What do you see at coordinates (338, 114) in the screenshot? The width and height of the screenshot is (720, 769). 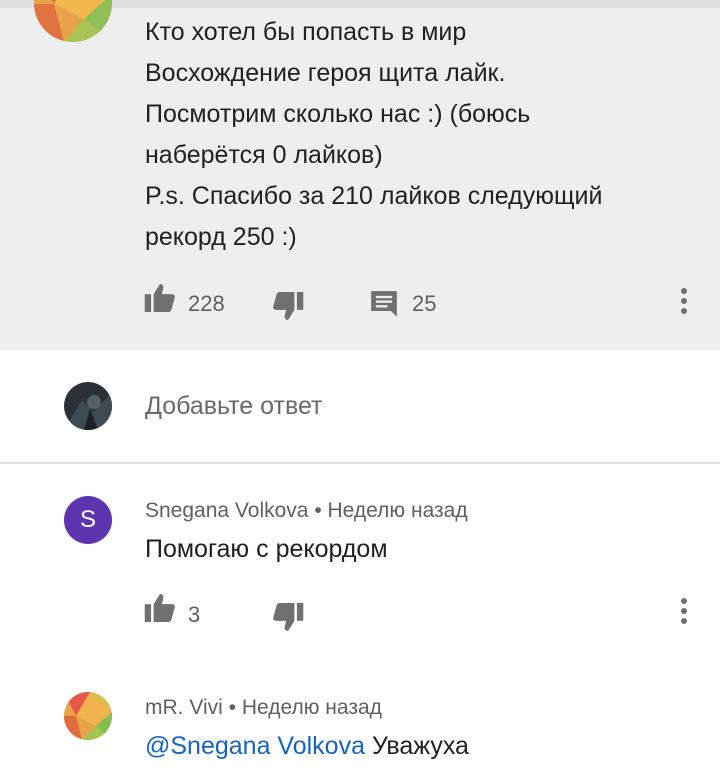 I see `comment-line: Посмотрим сколько нас :) (боюсь` at bounding box center [338, 114].